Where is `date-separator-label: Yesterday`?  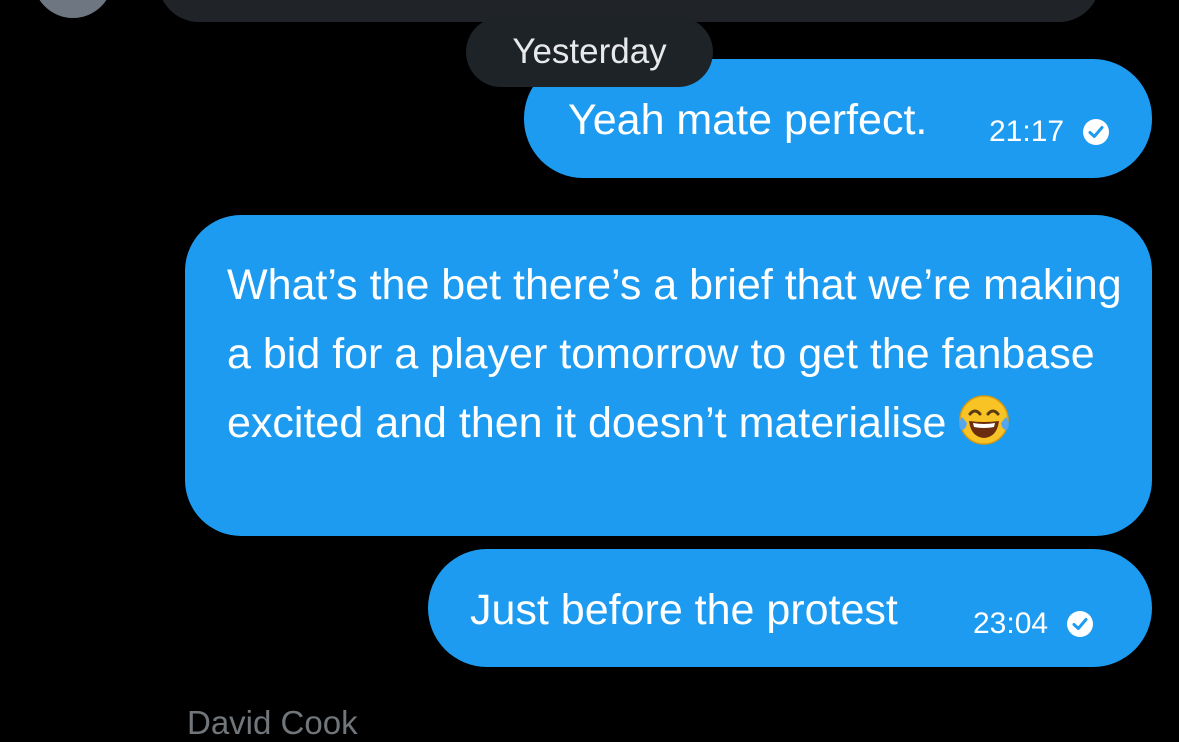
date-separator-label: Yesterday is located at coordinates (589, 51).